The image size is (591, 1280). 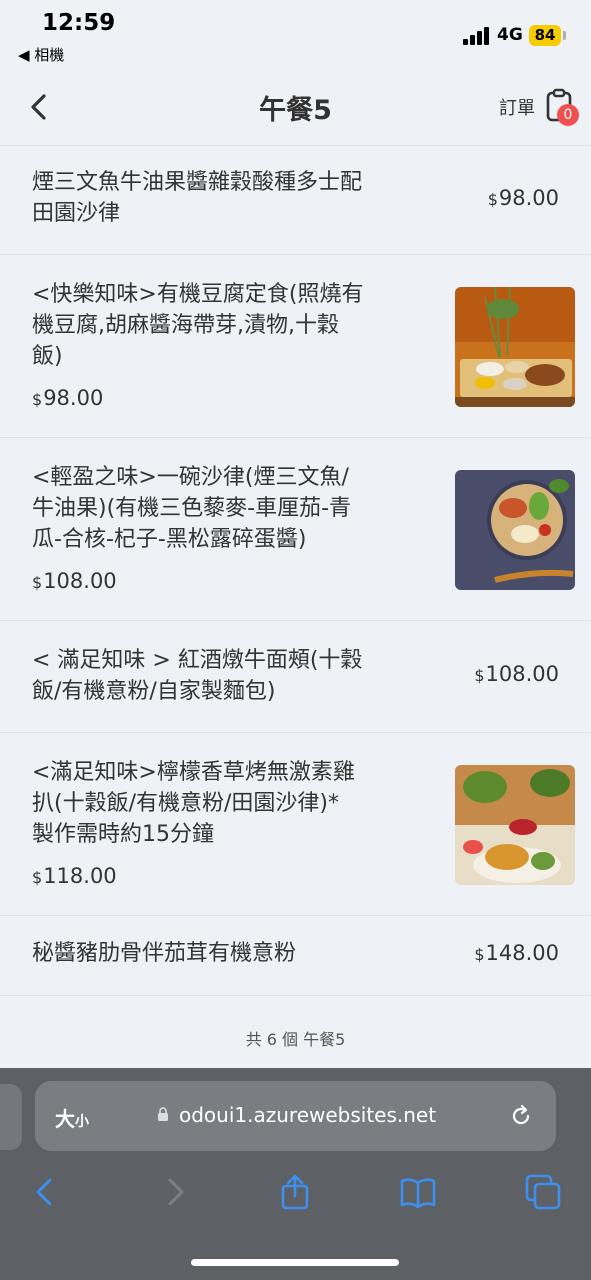 I want to click on list-item: 秘醬豬肋骨伴茄茸有機意粉 $148.00, so click(x=295, y=956).